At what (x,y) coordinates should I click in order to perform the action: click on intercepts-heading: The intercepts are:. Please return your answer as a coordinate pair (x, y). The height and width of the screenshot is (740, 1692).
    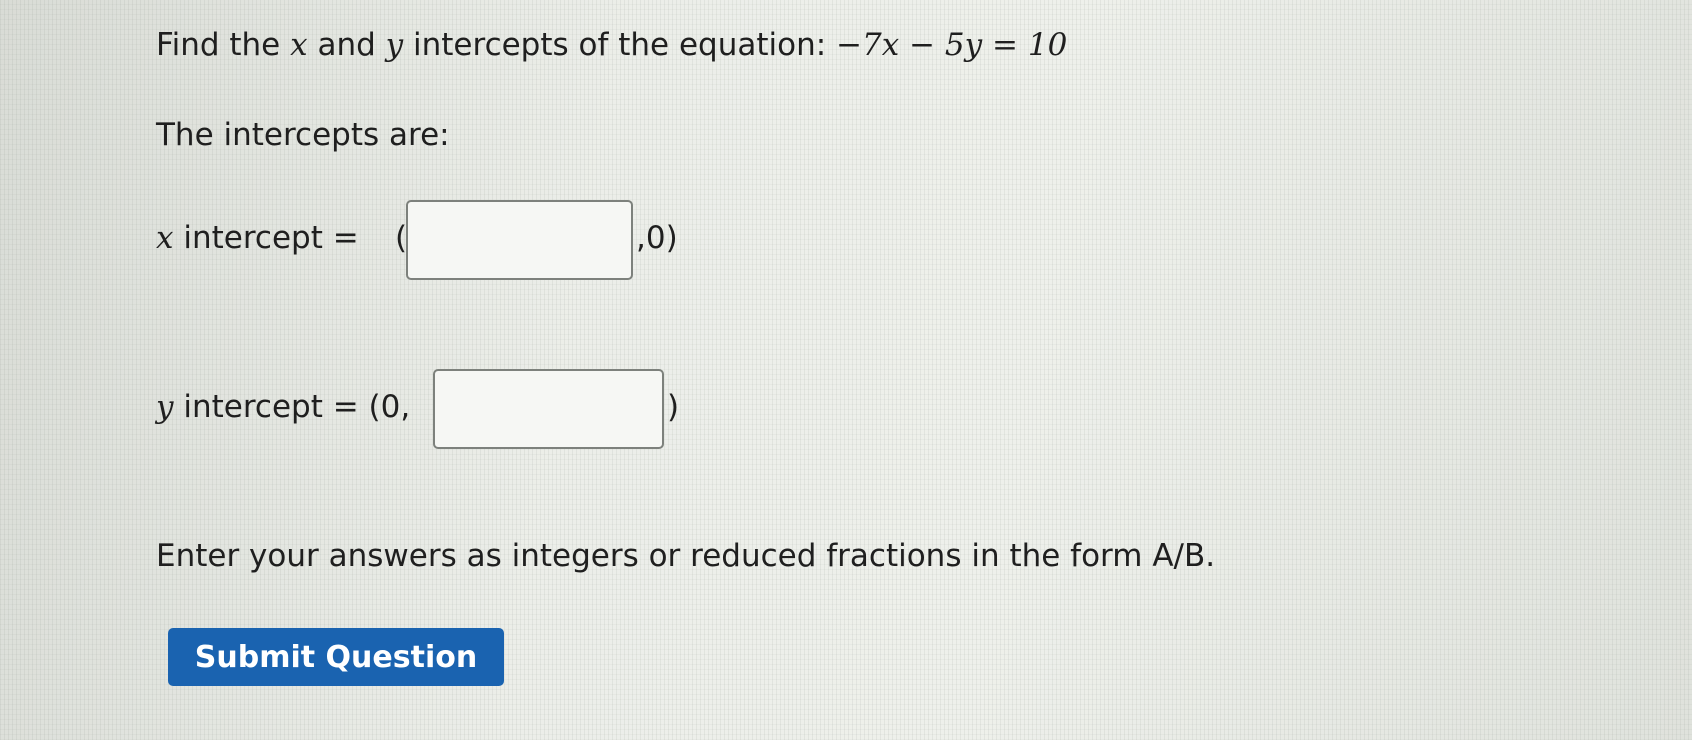
    Looking at the image, I should click on (303, 135).